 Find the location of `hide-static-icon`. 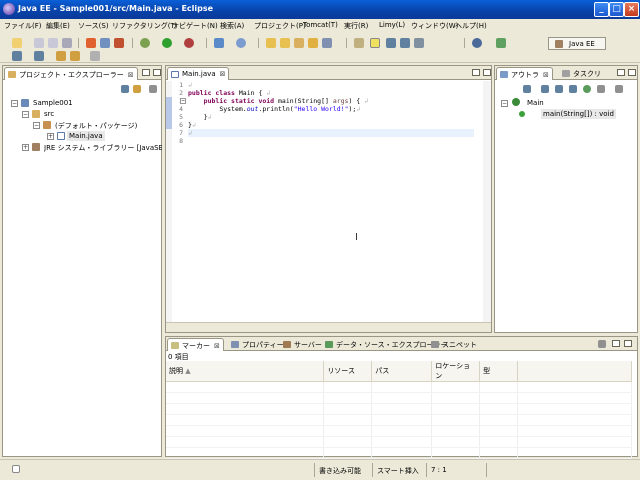

hide-static-icon is located at coordinates (559, 89).